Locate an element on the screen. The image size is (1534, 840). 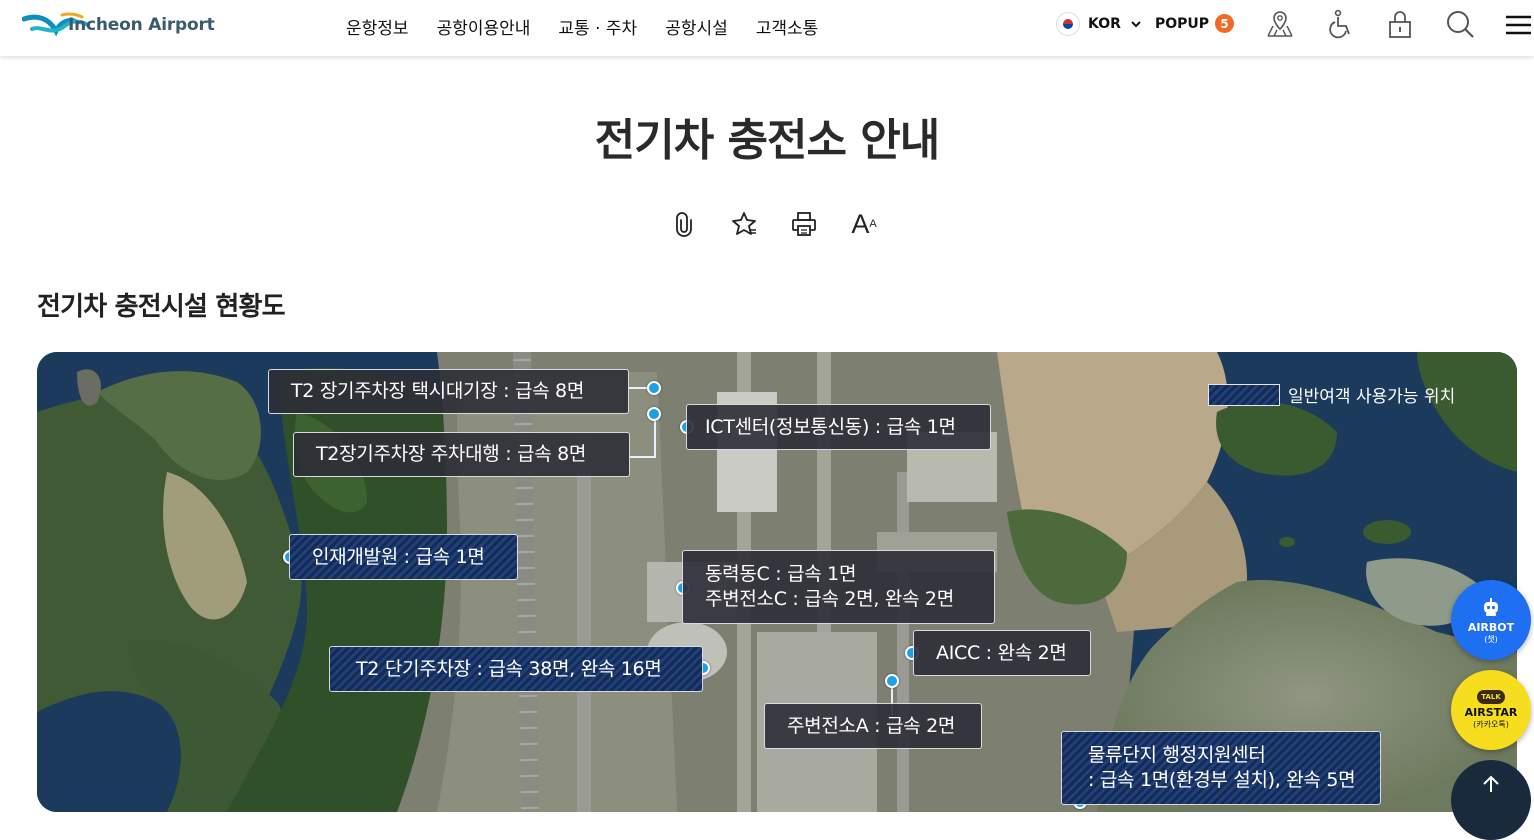
label-text-line1: 동력동C : 급속 1면 is located at coordinates (781, 574).